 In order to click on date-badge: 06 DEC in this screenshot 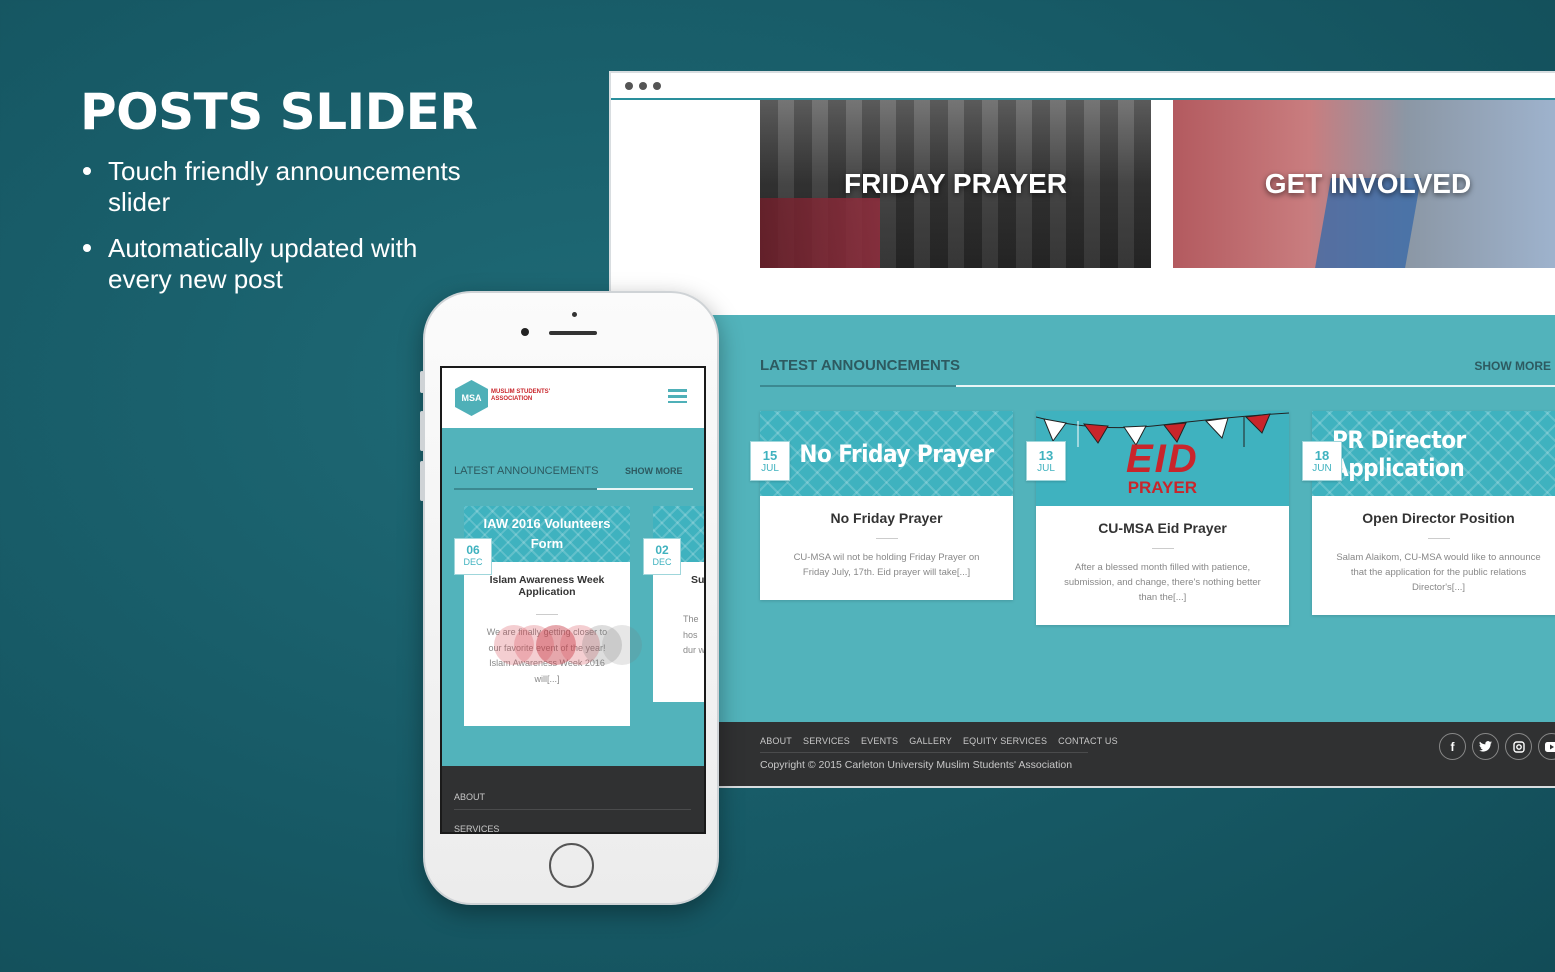, I will do `click(473, 556)`.